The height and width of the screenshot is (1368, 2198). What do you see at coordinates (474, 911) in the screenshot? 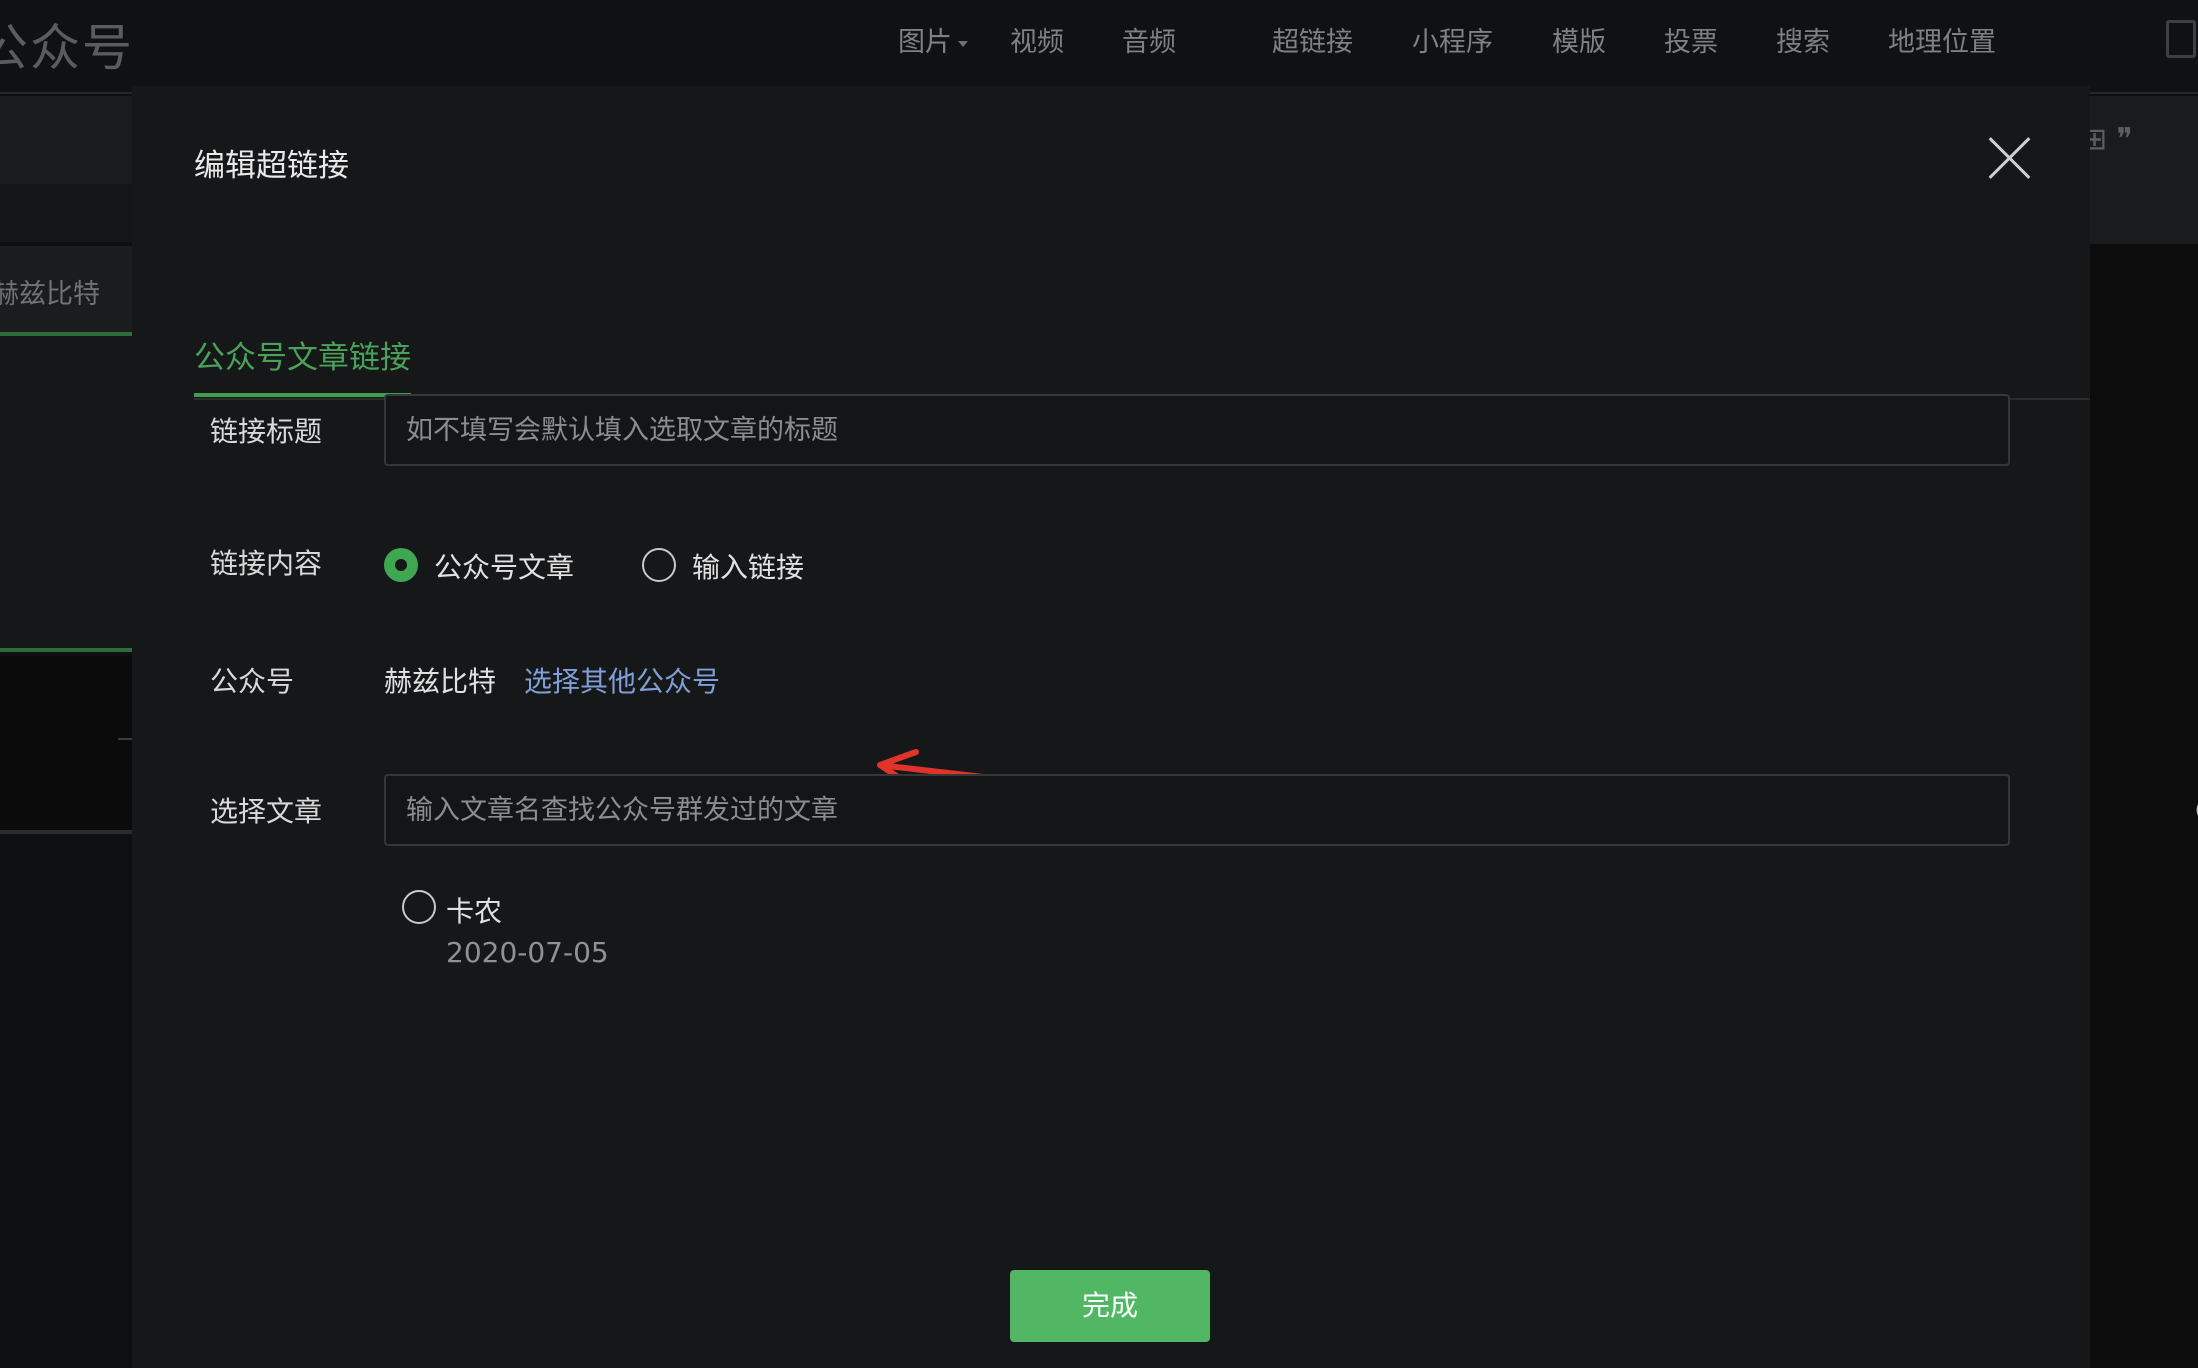
I see `article-title: 卡农` at bounding box center [474, 911].